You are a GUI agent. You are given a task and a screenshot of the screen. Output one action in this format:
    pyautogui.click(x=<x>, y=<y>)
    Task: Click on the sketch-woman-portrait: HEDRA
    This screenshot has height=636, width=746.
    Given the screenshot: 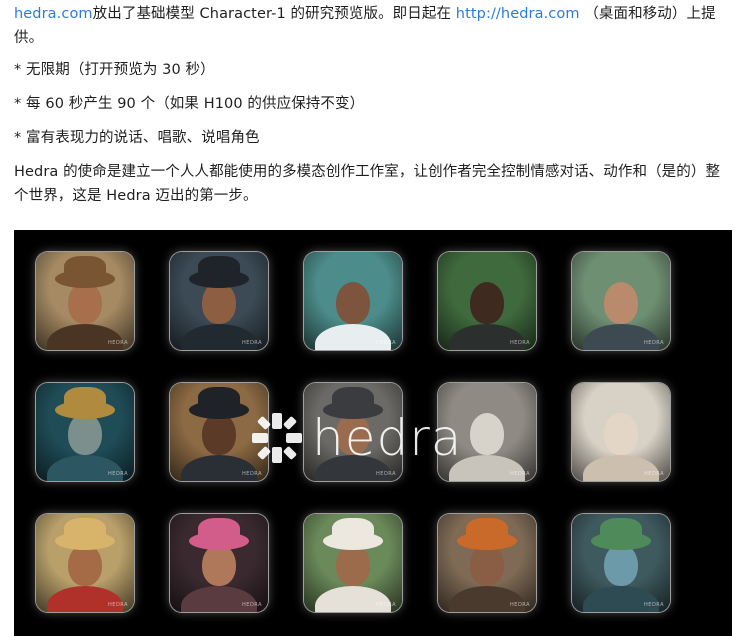 What is the action you would take?
    pyautogui.click(x=621, y=432)
    